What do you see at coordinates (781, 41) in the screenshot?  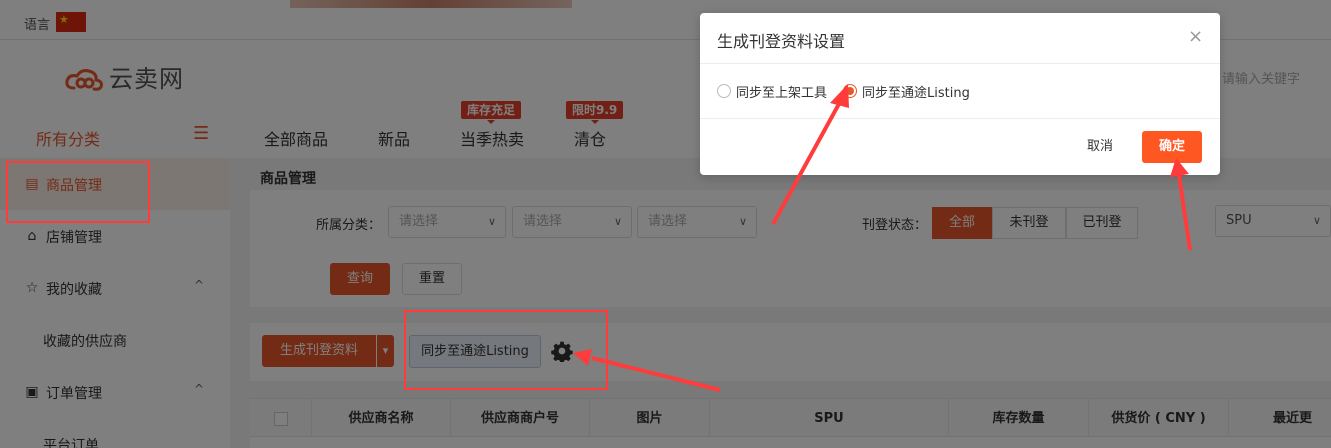 I see `dialog-title: 生成刊登资料设置` at bounding box center [781, 41].